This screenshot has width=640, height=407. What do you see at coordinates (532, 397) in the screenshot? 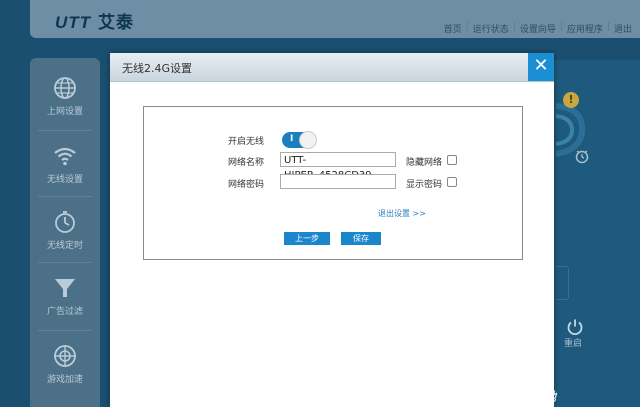
I see `watermark: 系统天地` at bounding box center [532, 397].